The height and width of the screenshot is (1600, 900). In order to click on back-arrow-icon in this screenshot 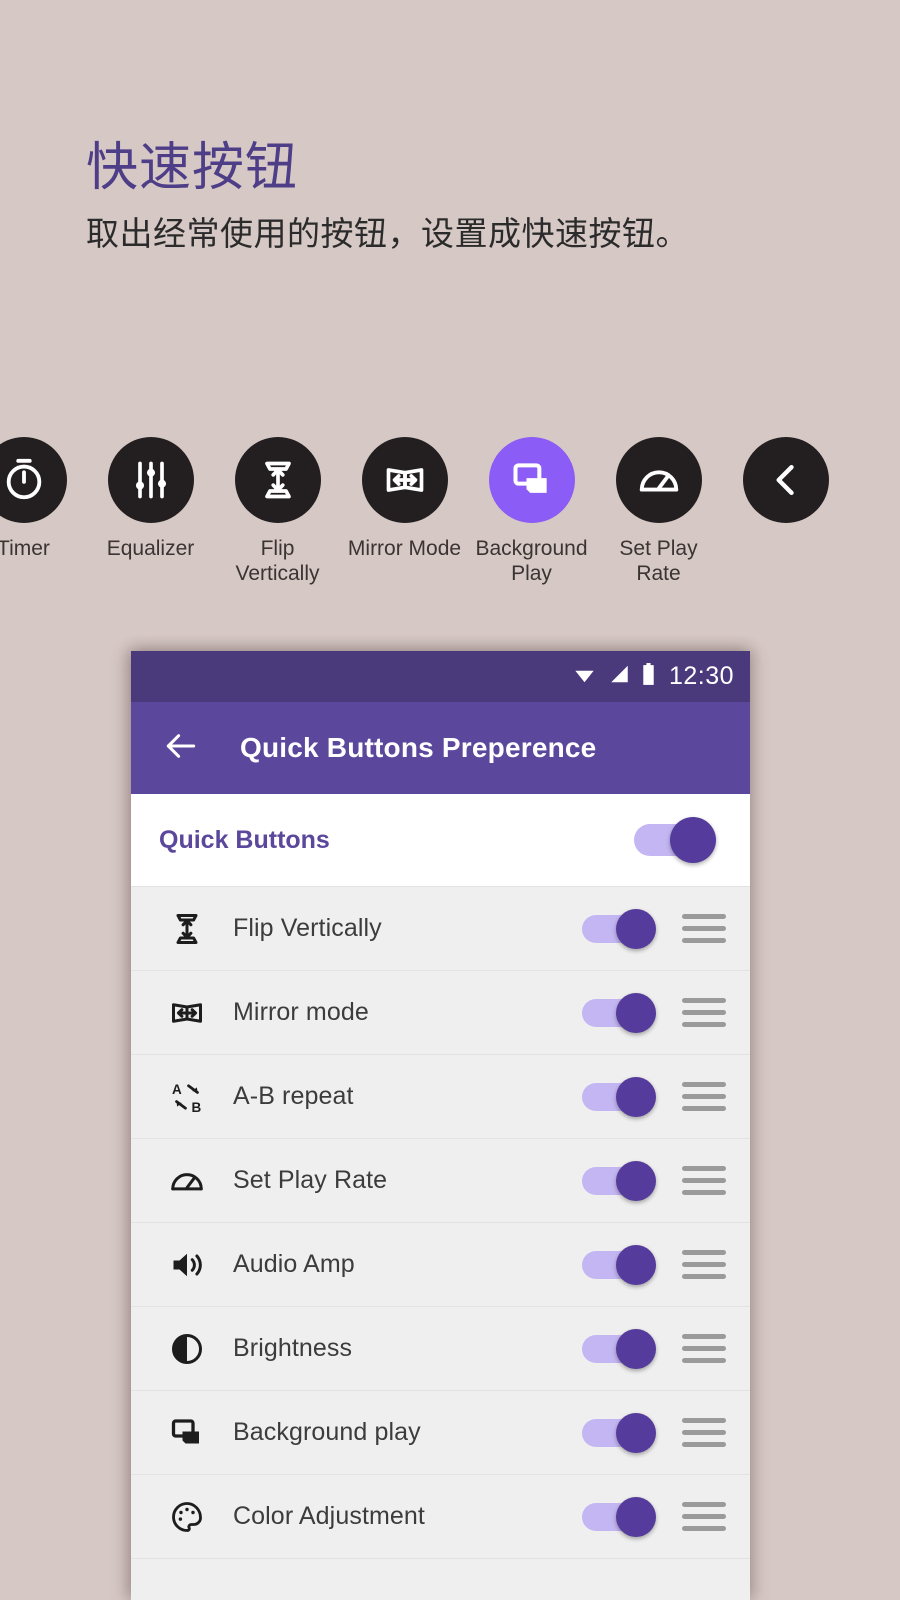, I will do `click(181, 748)`.